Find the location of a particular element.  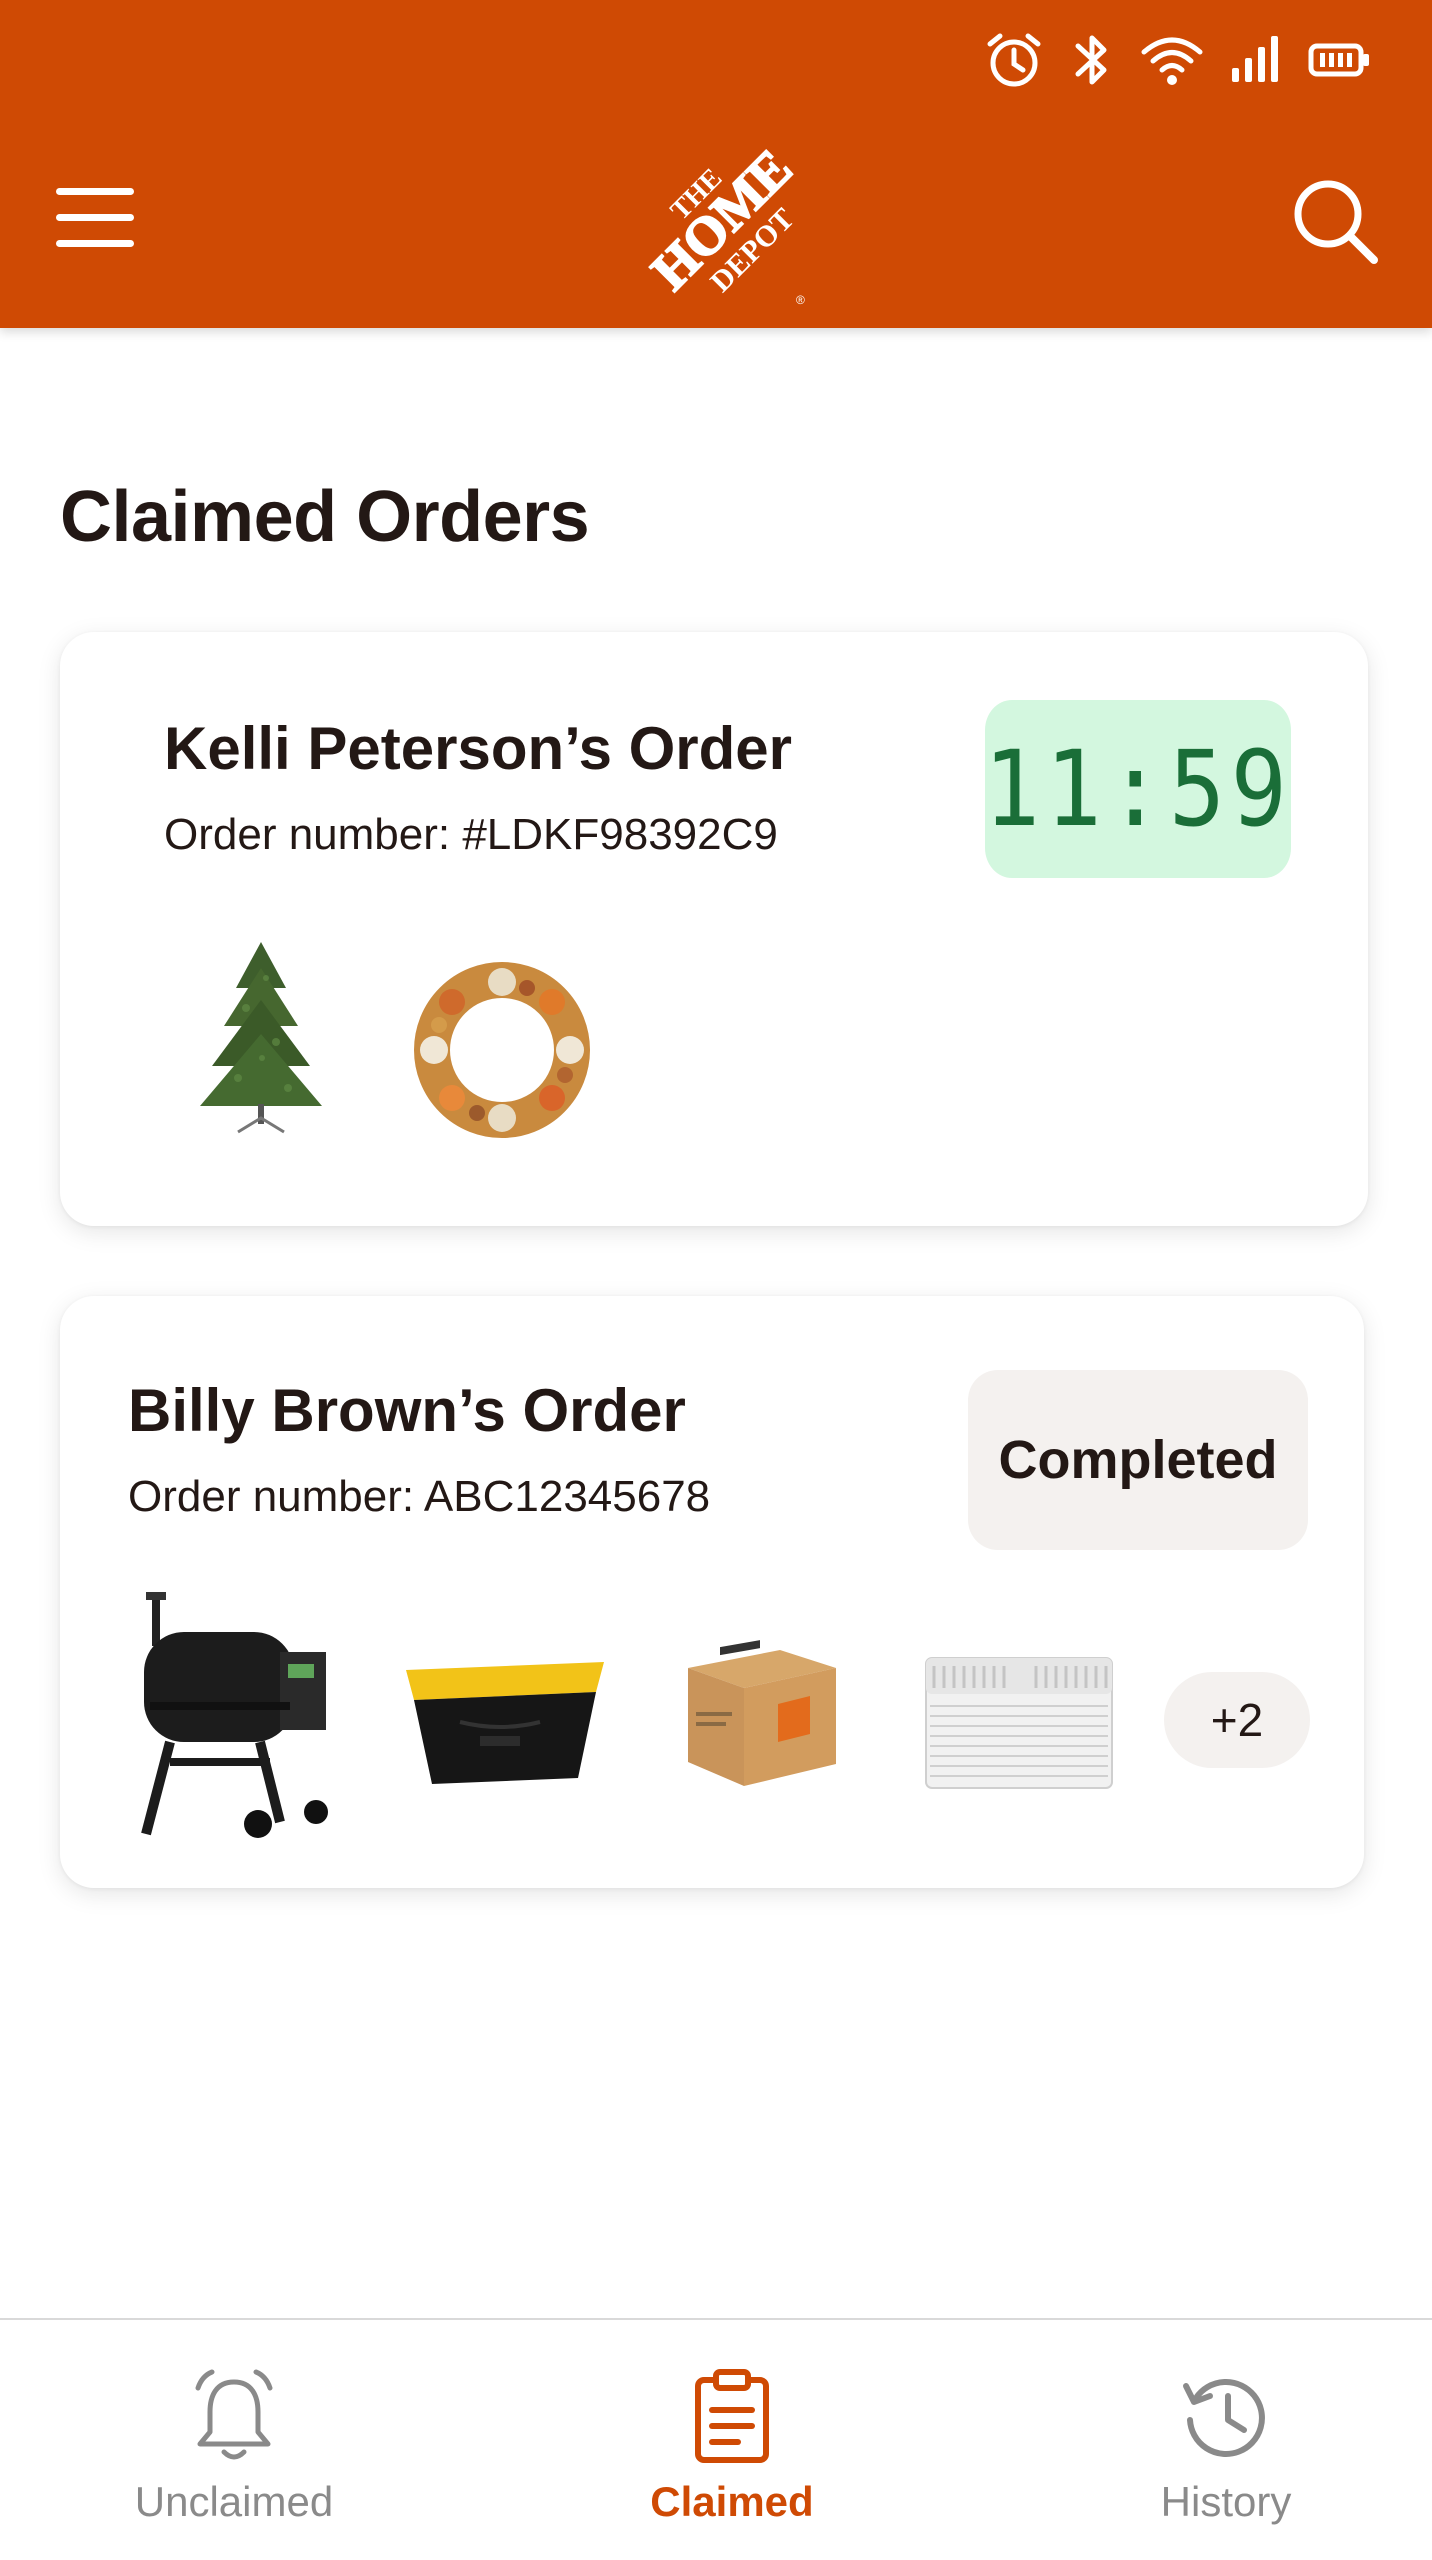

status-badge: Completed is located at coordinates (1138, 1460).